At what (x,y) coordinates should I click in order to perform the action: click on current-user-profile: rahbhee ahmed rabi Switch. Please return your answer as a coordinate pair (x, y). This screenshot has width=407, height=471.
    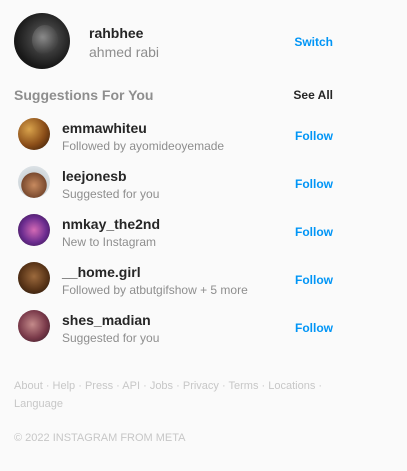
    Looking at the image, I should click on (173, 42).